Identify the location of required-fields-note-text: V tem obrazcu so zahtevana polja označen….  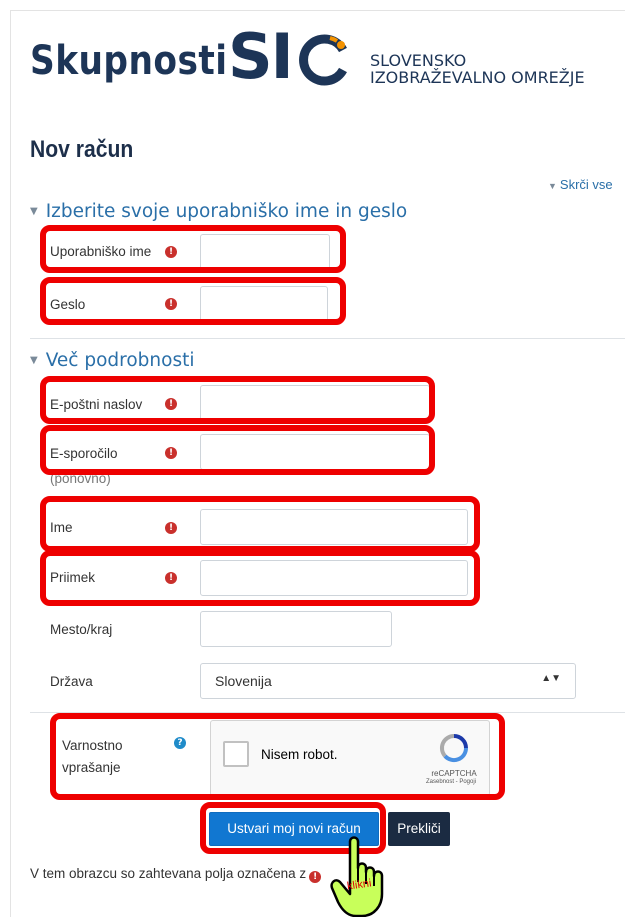
(168, 873).